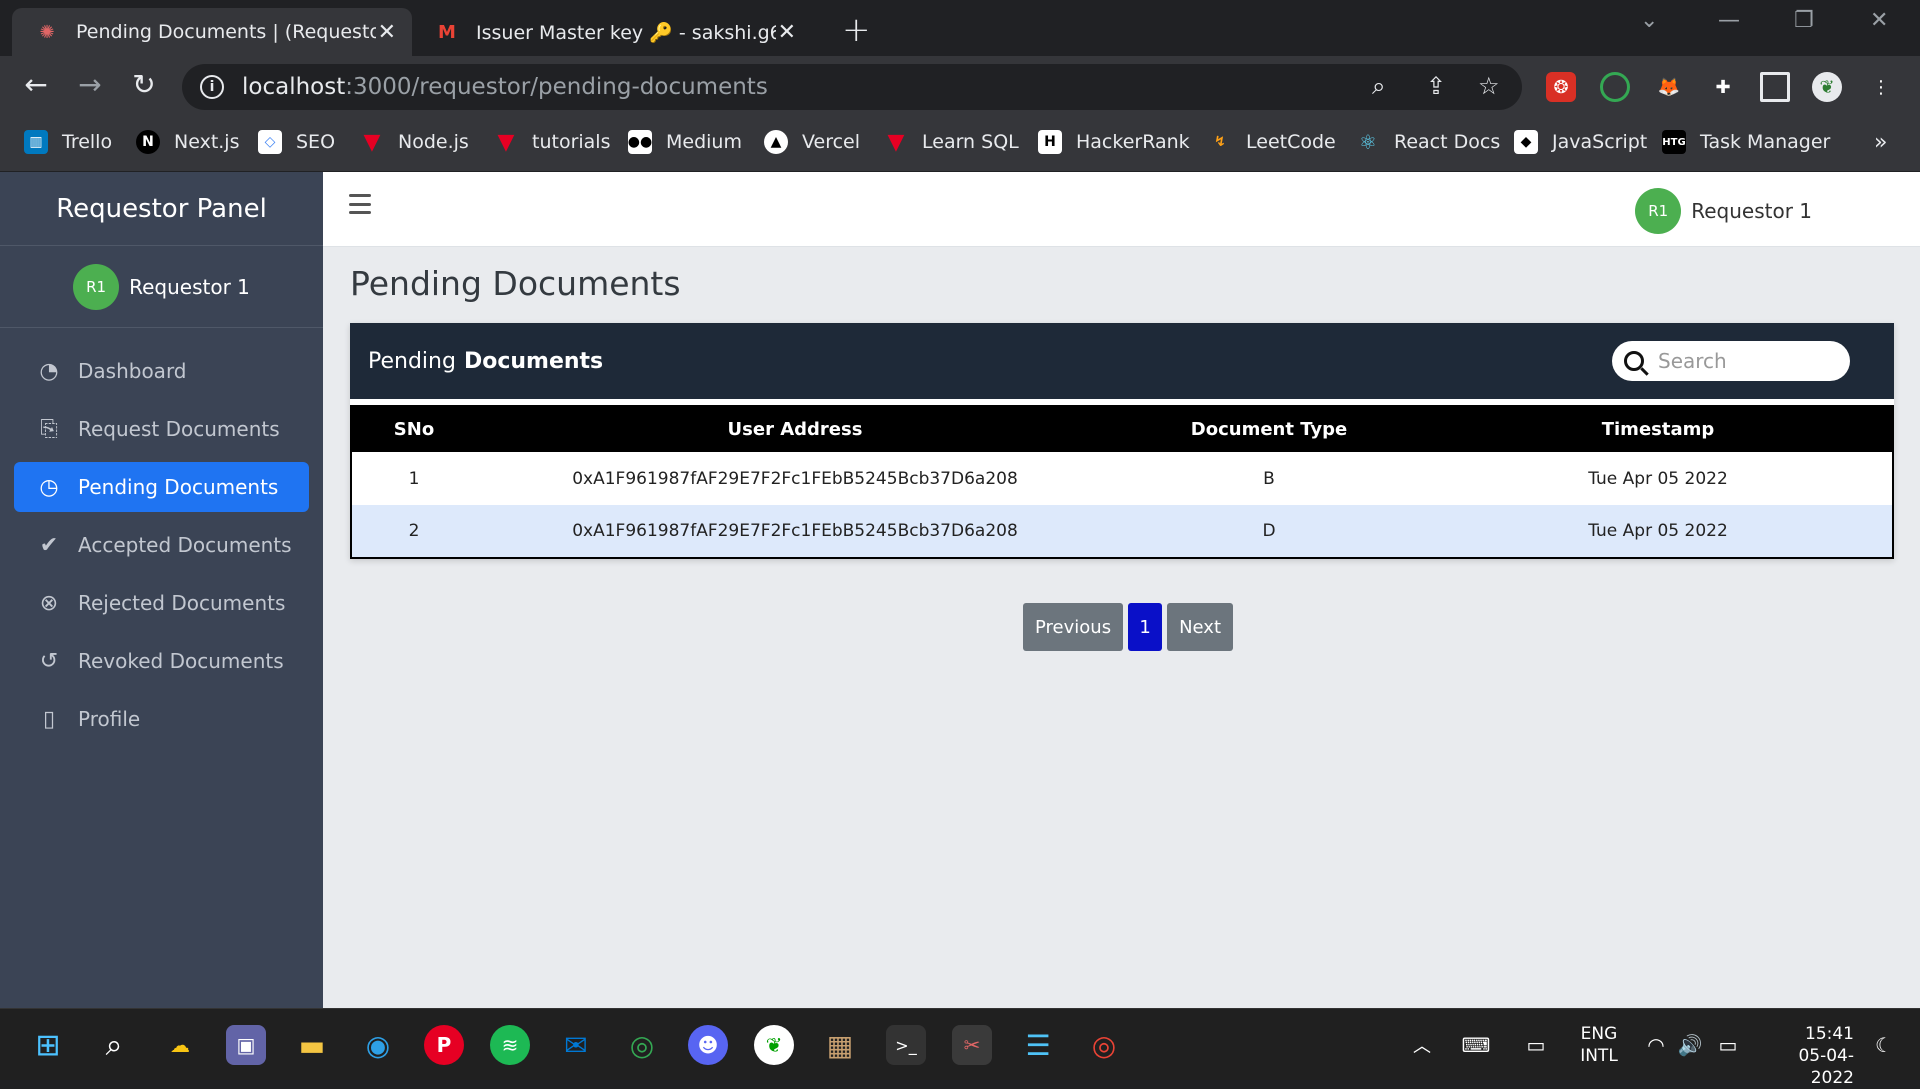  I want to click on page-title: Pending Documents, so click(515, 283).